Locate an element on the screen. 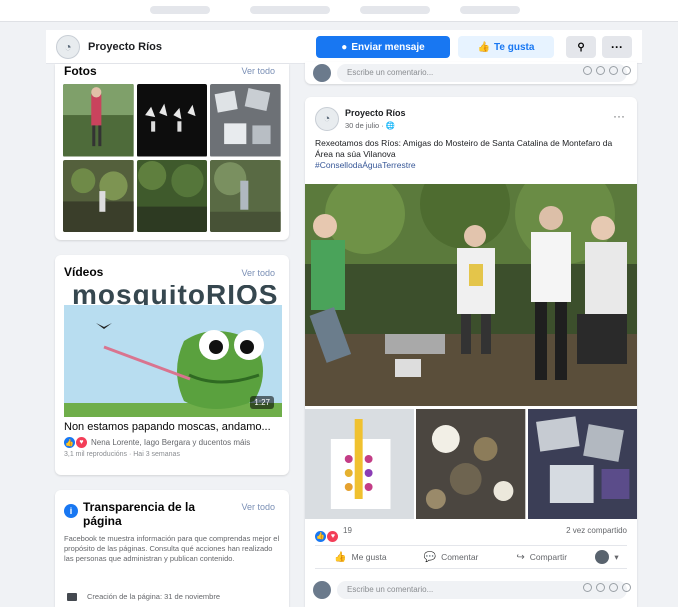  post-as-avatar is located at coordinates (602, 557).